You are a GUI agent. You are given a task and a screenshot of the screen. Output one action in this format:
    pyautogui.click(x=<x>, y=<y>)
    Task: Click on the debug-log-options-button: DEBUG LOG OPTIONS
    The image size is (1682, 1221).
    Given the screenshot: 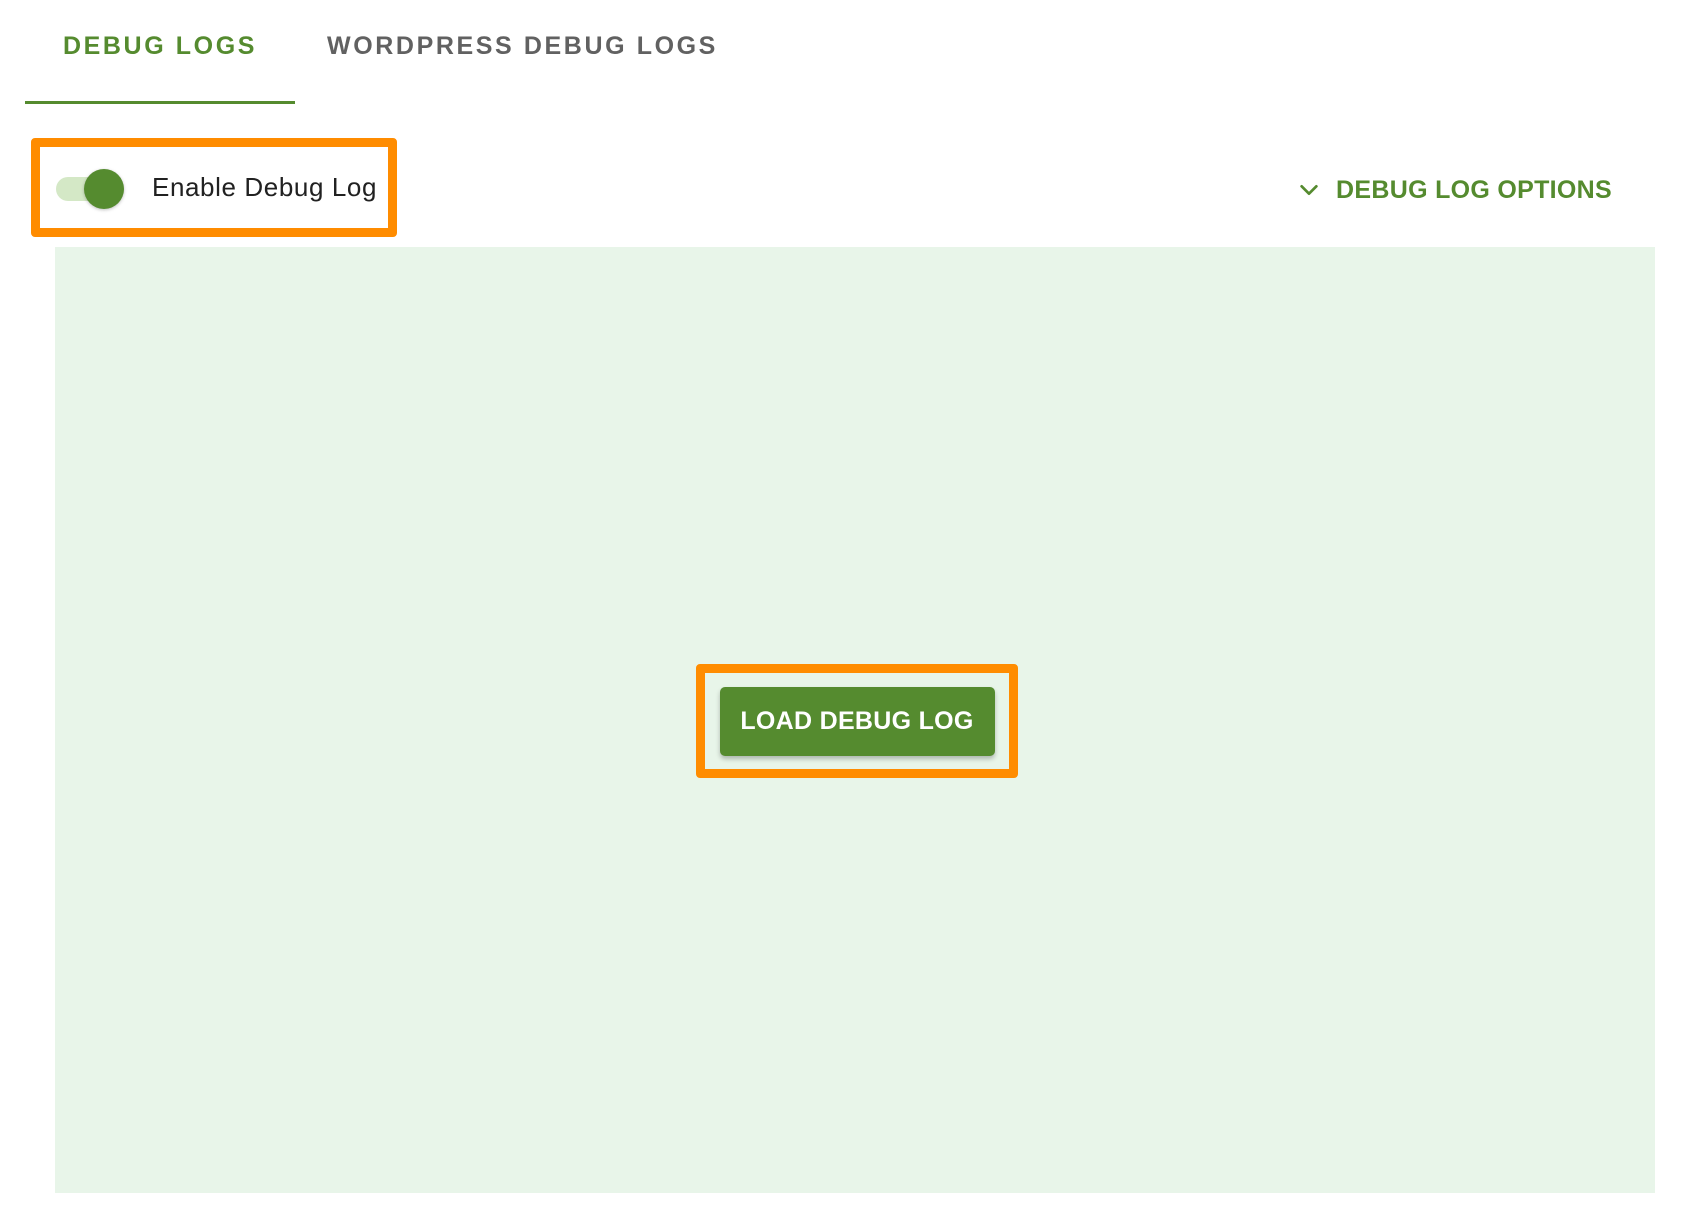 What is the action you would take?
    pyautogui.click(x=1455, y=190)
    